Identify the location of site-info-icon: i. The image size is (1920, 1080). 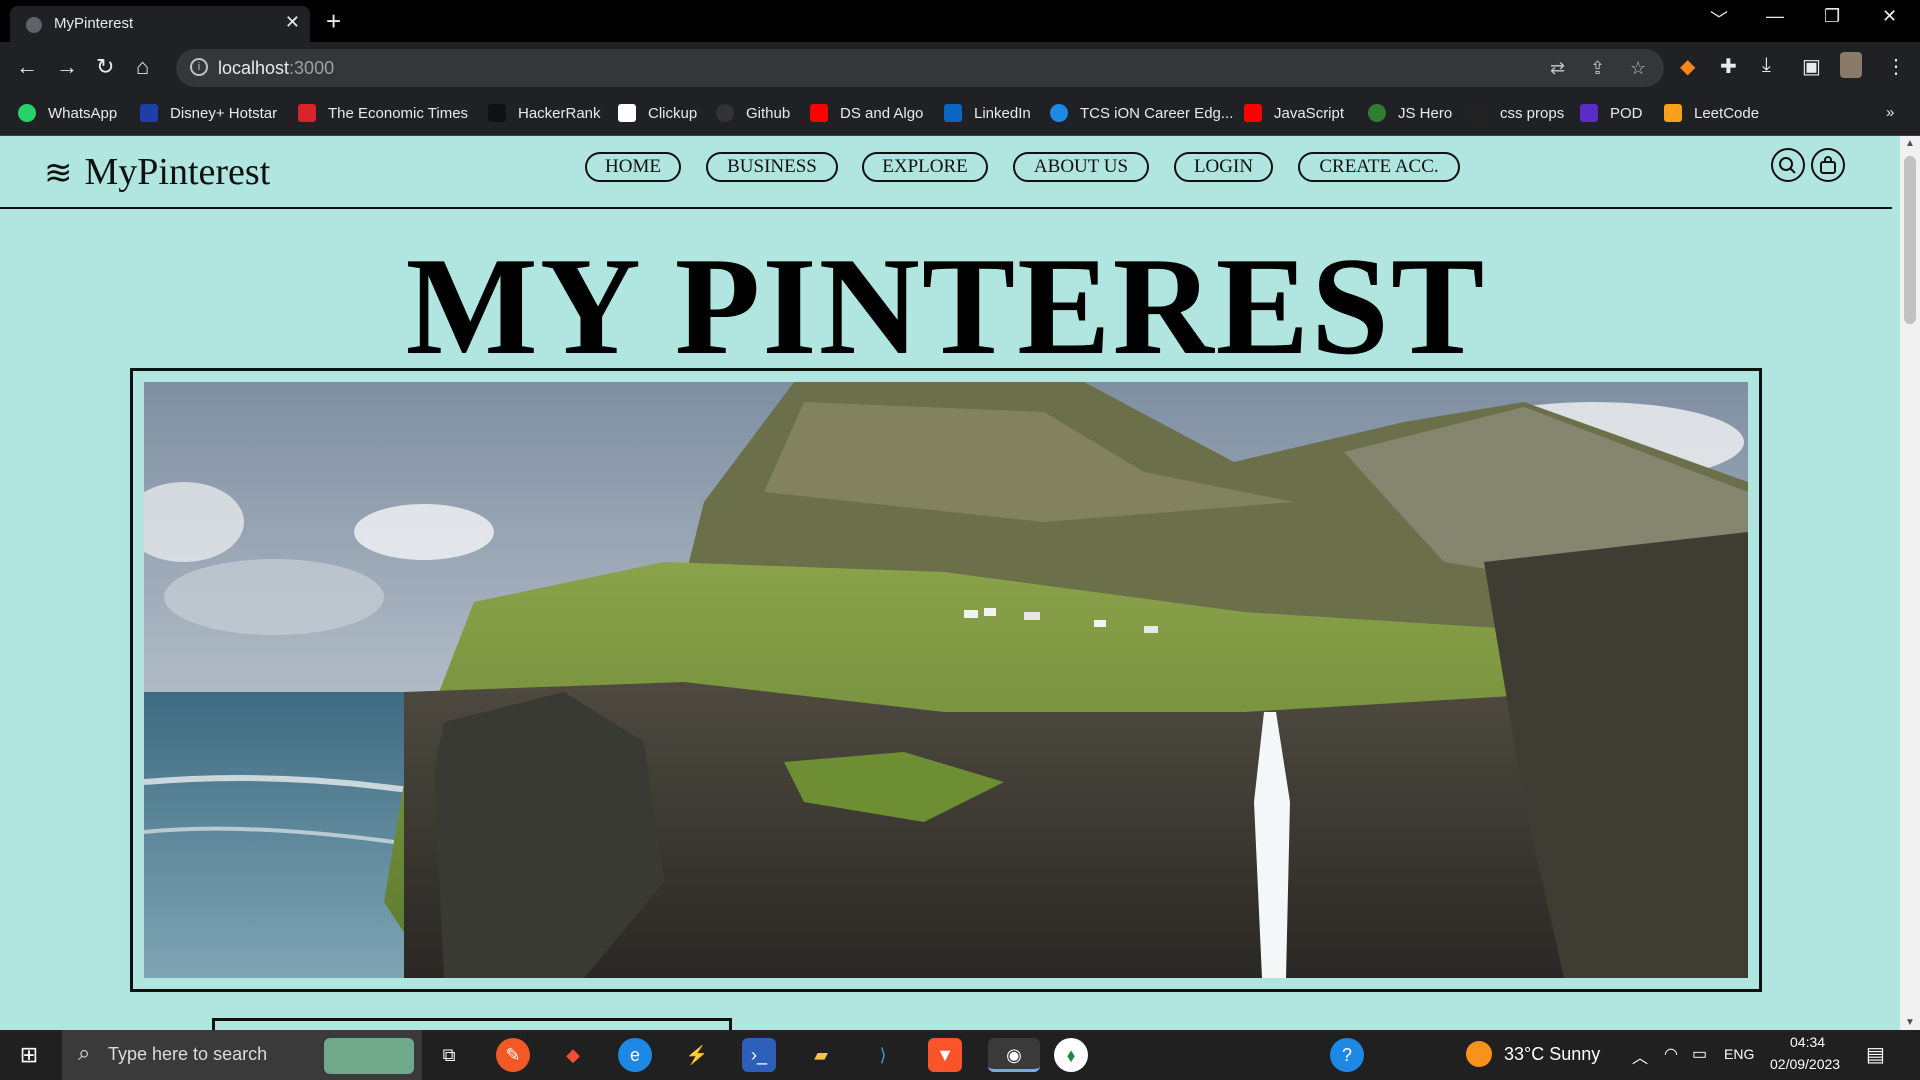
(199, 67).